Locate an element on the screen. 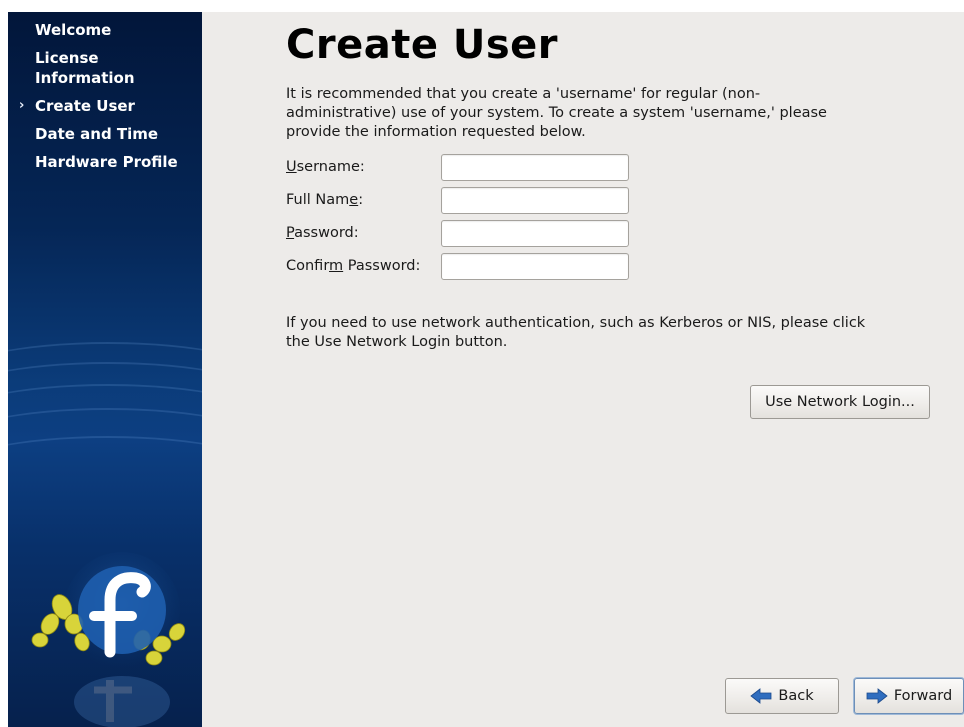 This screenshot has height=727, width=964. full-name-label: Full Name: is located at coordinates (324, 200).